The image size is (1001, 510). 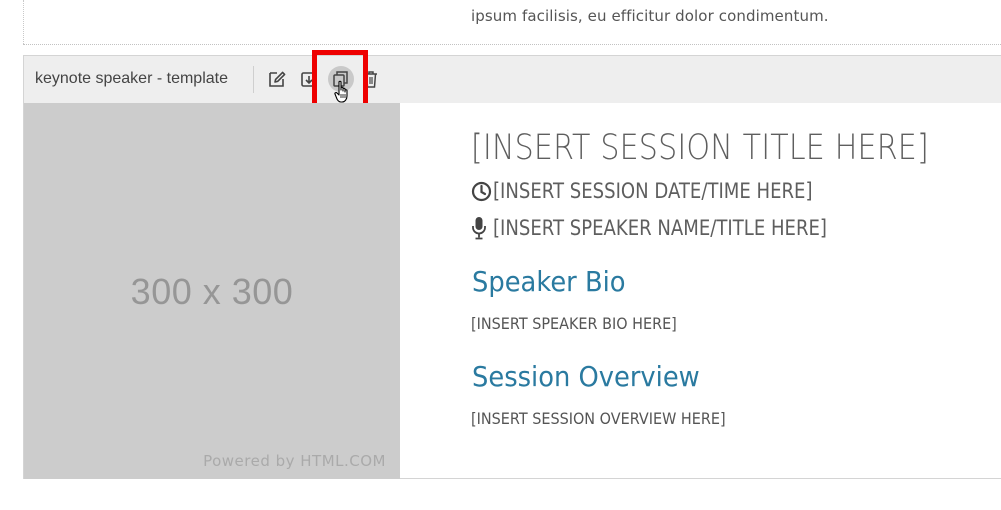 I want to click on session-datetime-row: [INSERT SESSION DATE/TIME HERE], so click(x=668, y=191).